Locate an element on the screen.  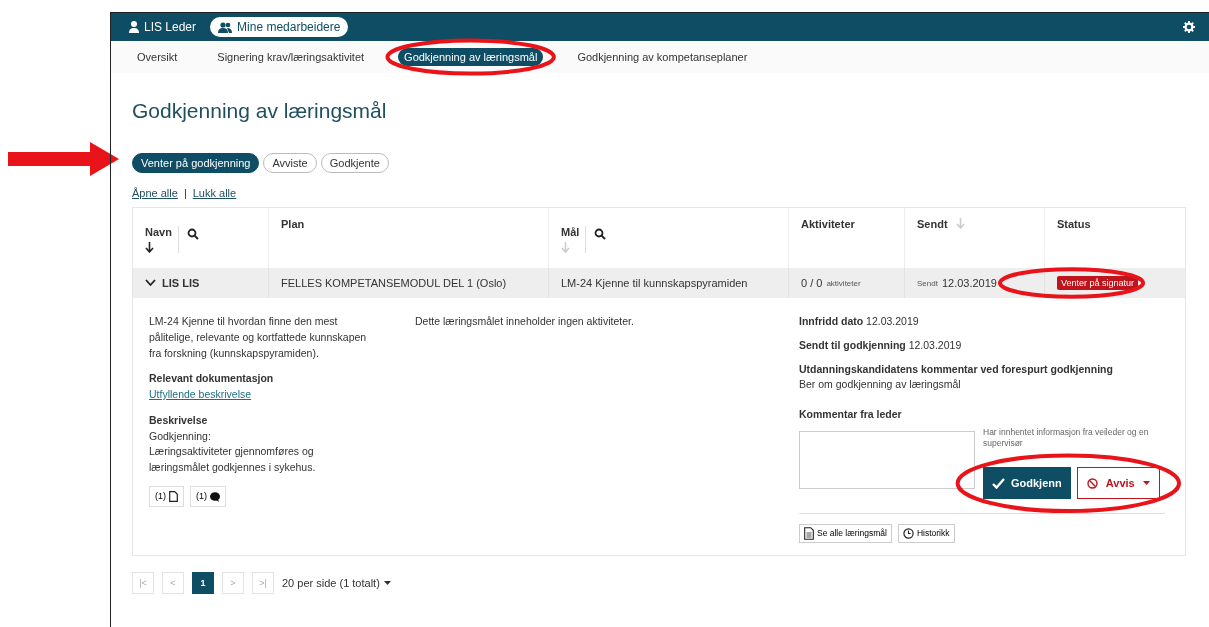
nav-tab: Godkjenning av læringsmål is located at coordinates (471, 57).